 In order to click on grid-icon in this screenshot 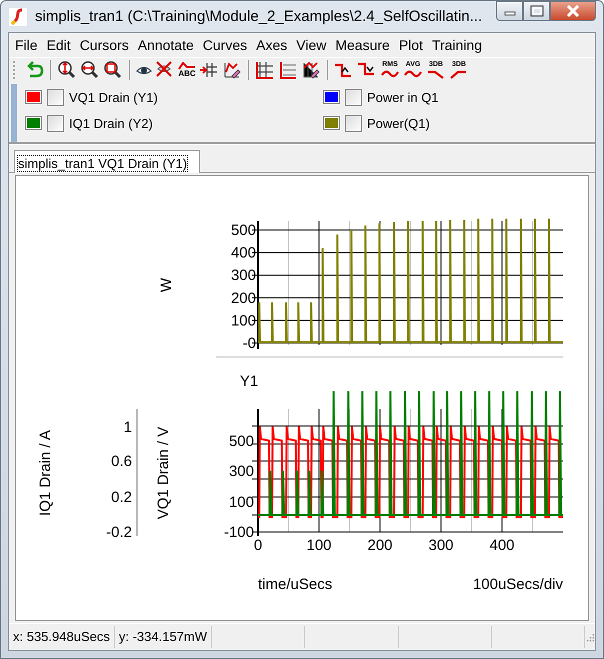, I will do `click(265, 70)`.